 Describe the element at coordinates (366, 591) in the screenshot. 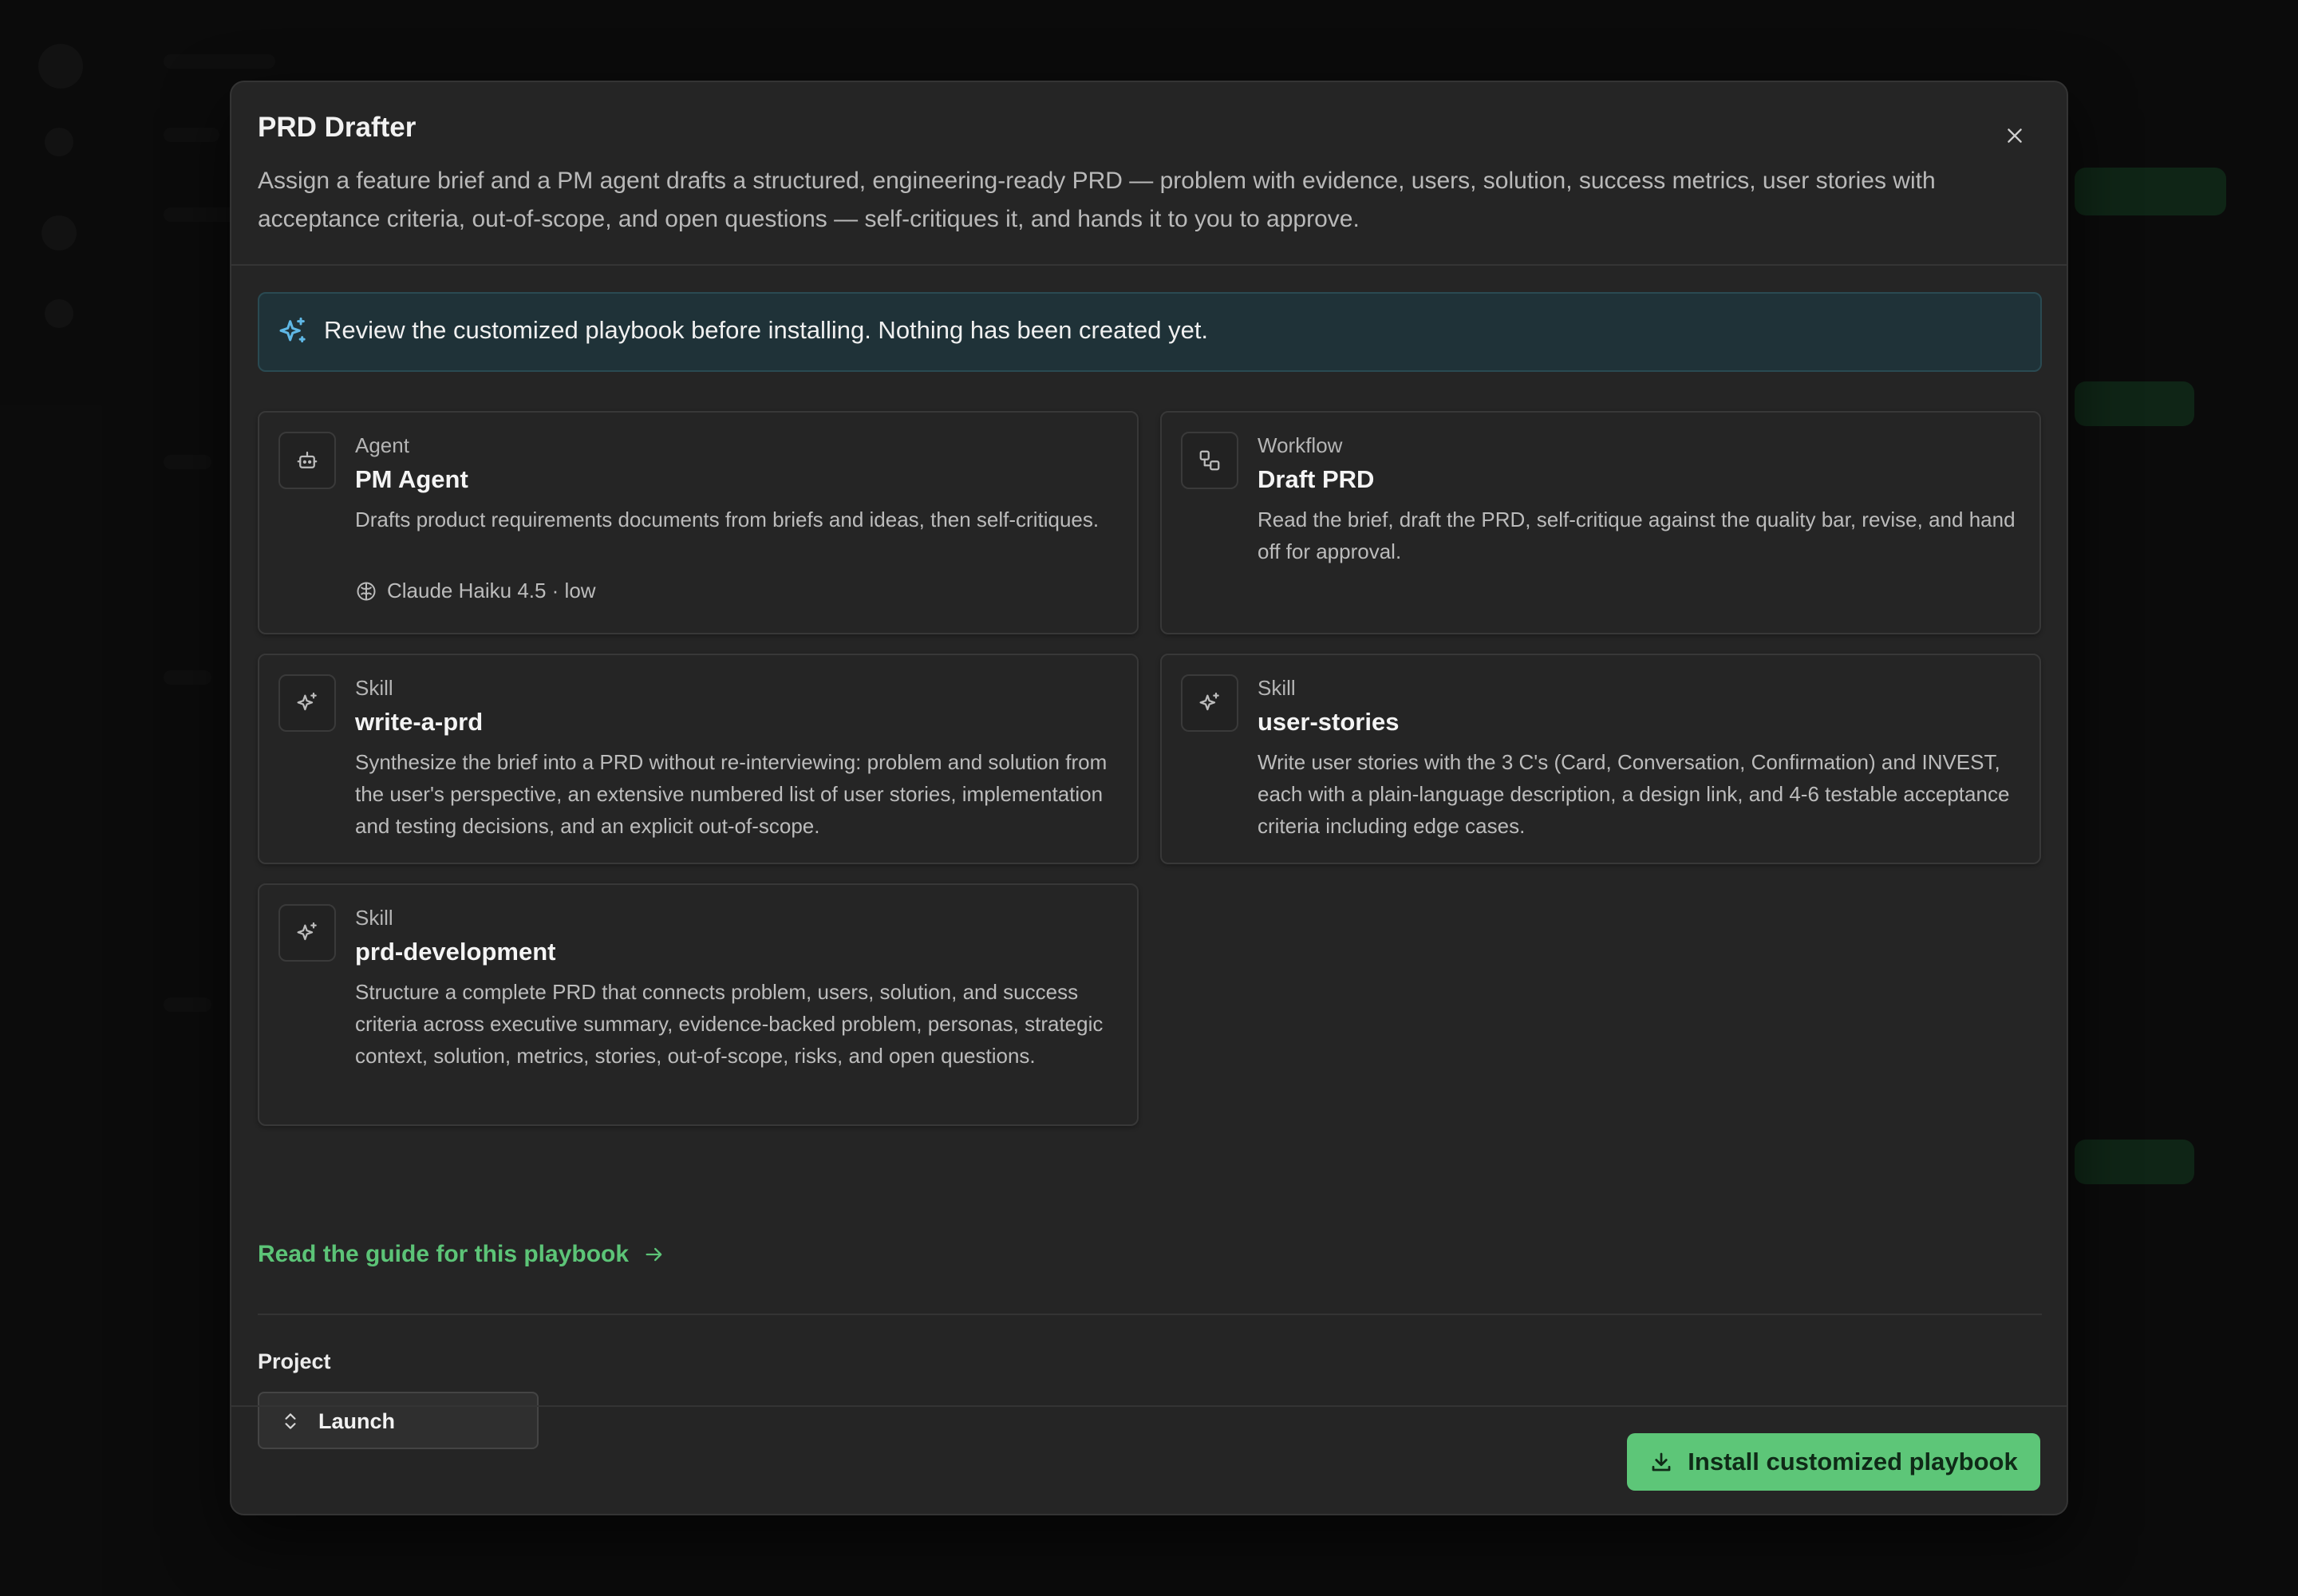

I see `brain-icon` at that location.